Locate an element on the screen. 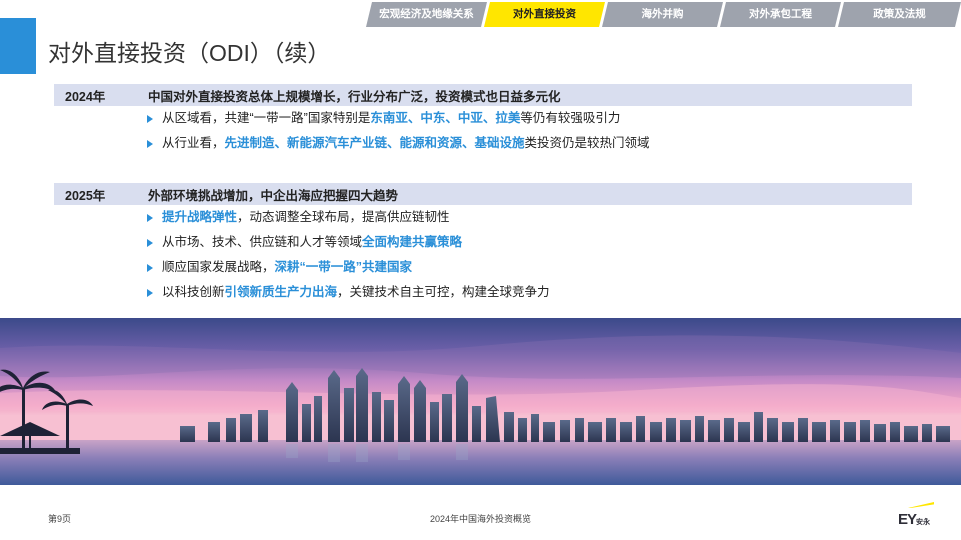 This screenshot has height=540, width=961. page-title: 对外直接投资（ODI）（续） is located at coordinates (189, 53).